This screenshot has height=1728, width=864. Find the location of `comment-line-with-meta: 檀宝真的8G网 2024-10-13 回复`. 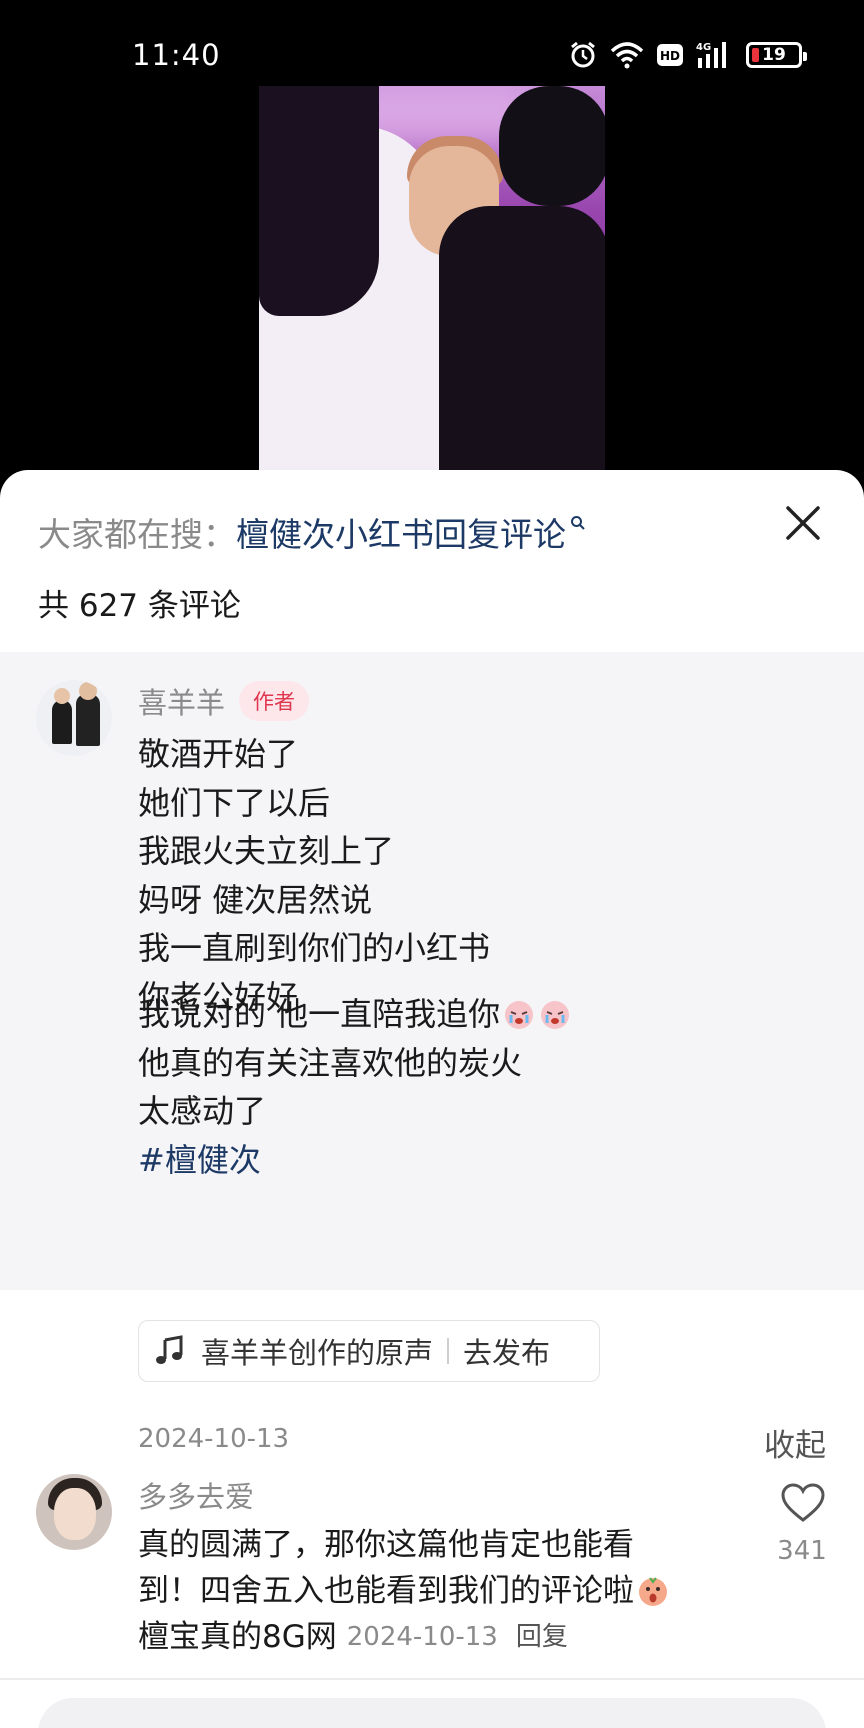

comment-line-with-meta: 檀宝真的8G网 2024-10-13 回复 is located at coordinates (433, 1637).